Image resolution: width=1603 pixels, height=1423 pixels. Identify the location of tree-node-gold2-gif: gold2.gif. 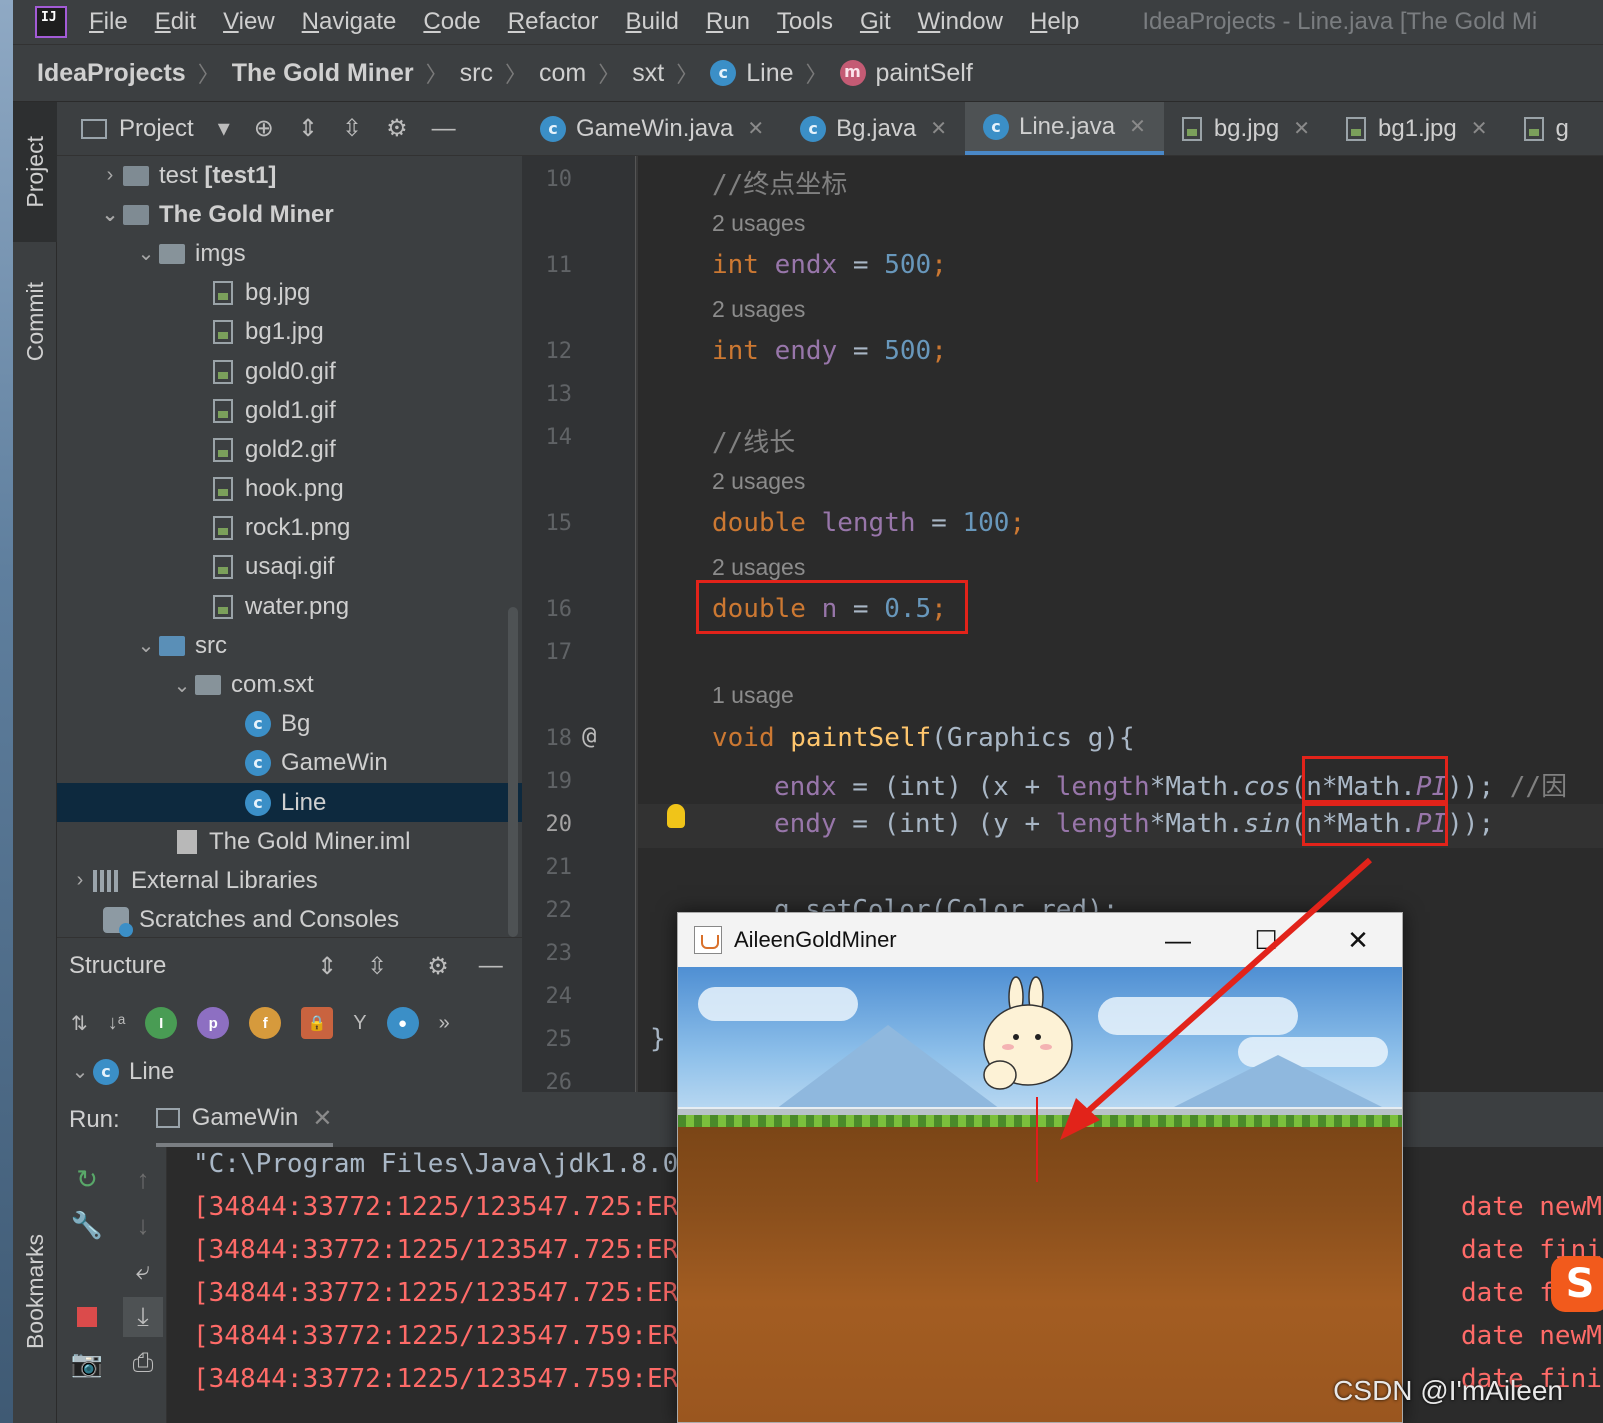
(289, 449).